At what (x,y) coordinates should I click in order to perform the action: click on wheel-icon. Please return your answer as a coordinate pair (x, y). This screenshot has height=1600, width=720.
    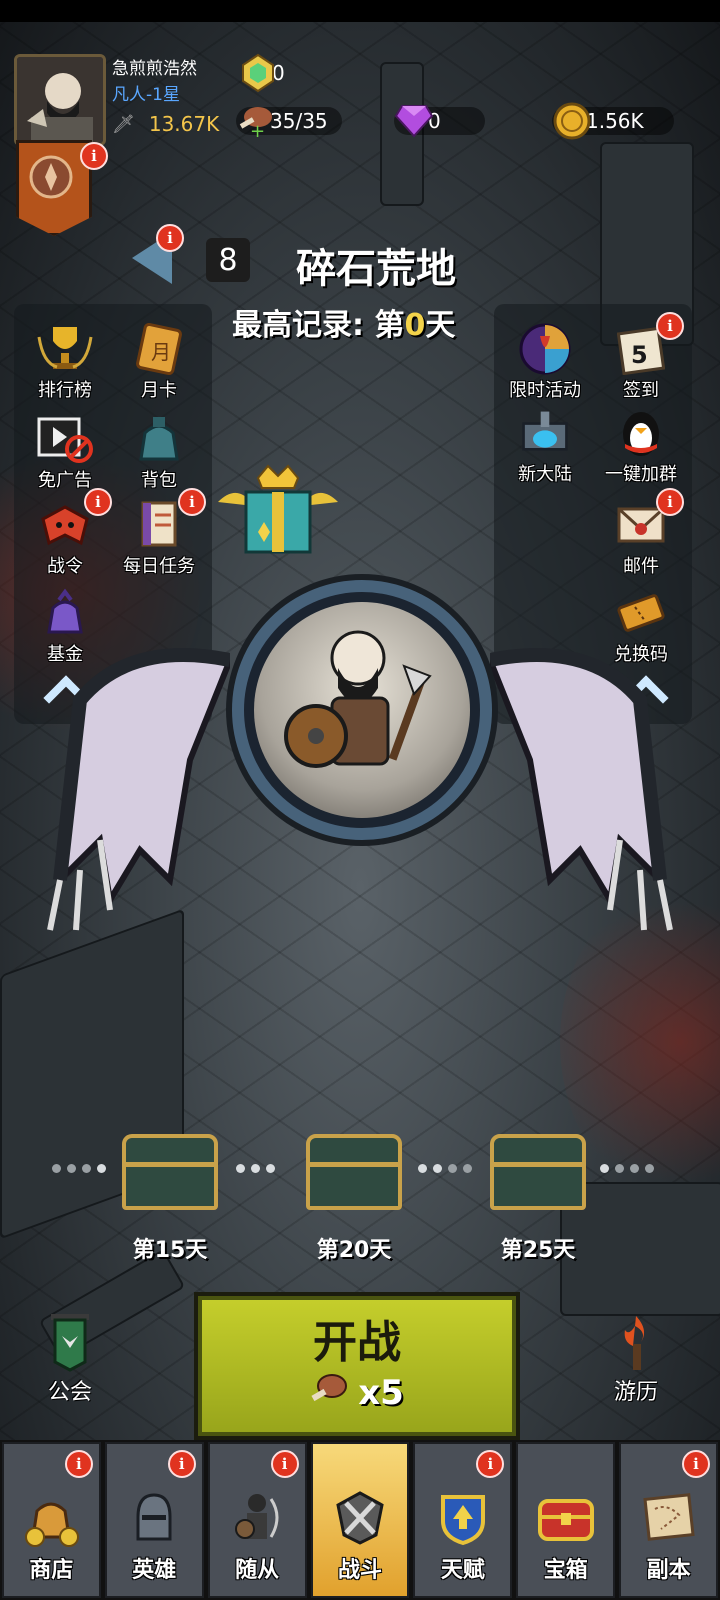
    Looking at the image, I should click on (545, 349).